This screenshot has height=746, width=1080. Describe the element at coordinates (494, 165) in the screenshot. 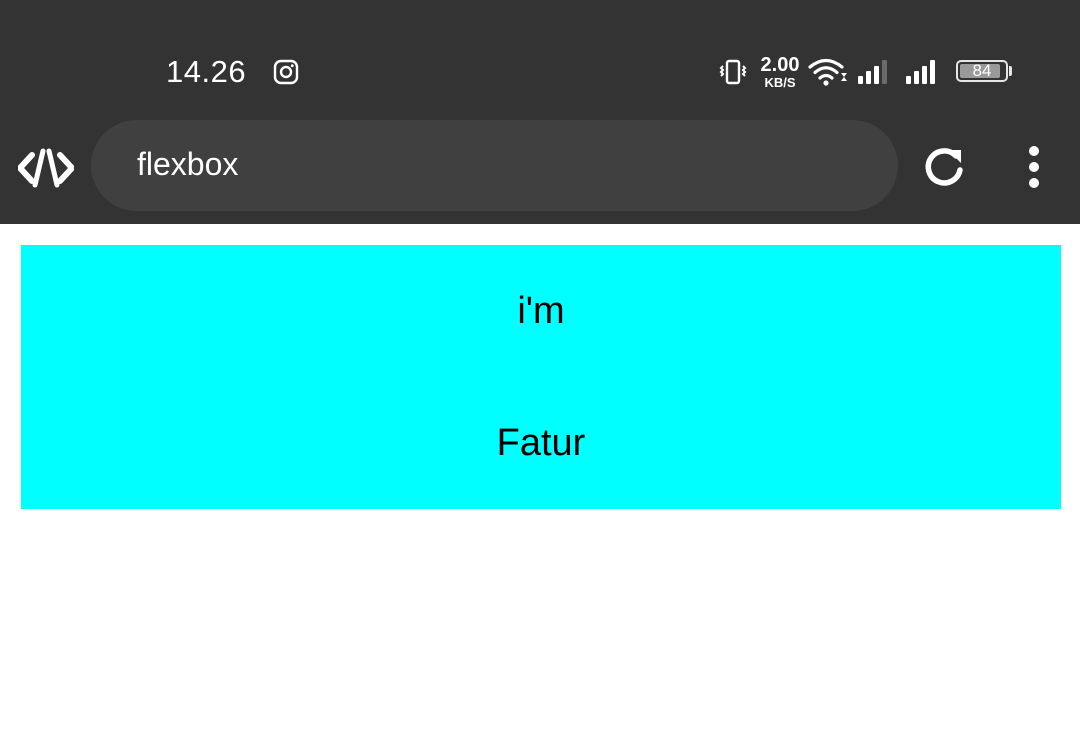

I see `address-bar: flexbox` at that location.